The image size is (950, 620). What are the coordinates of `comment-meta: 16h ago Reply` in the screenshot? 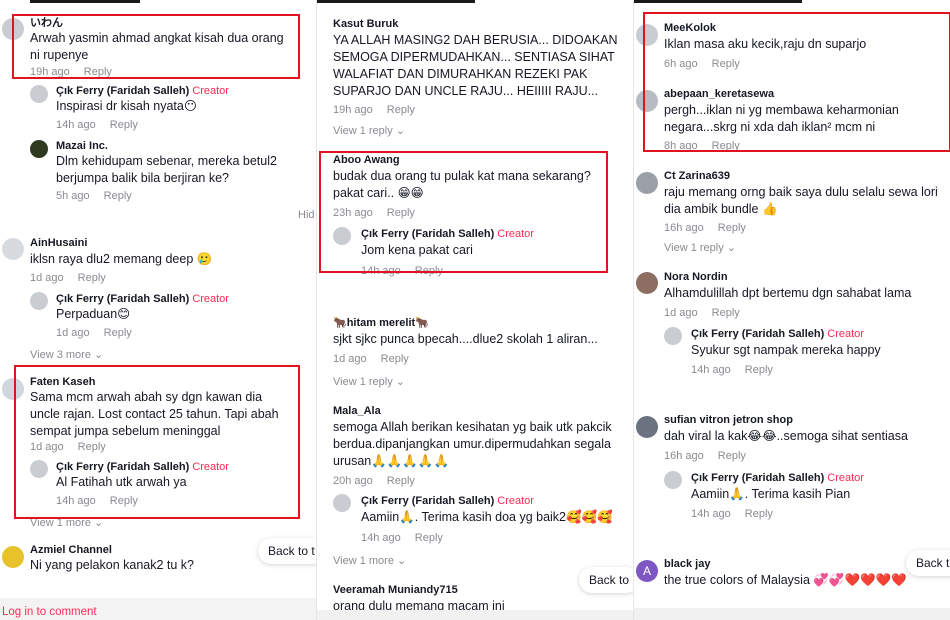 It's located at (705, 228).